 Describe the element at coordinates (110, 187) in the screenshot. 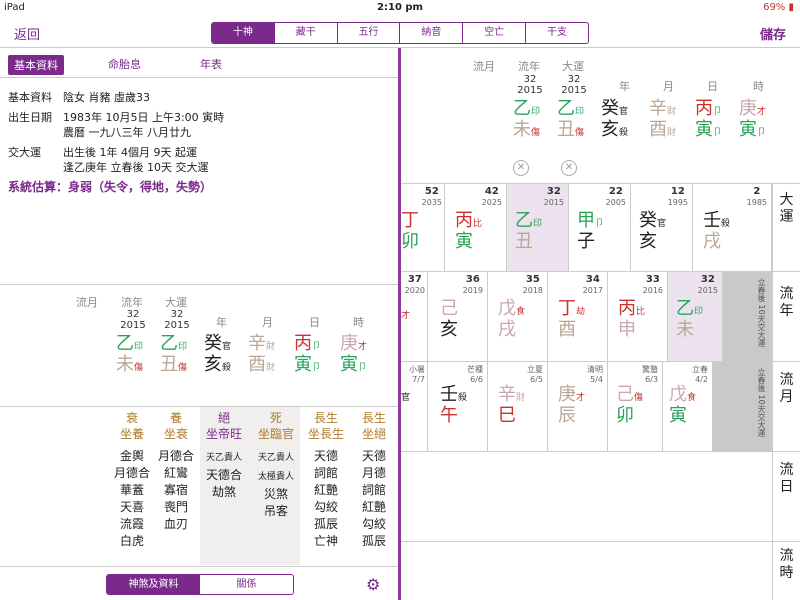

I see `system-estimate: 系統估算：身弱（失令，得地，失勢）` at that location.